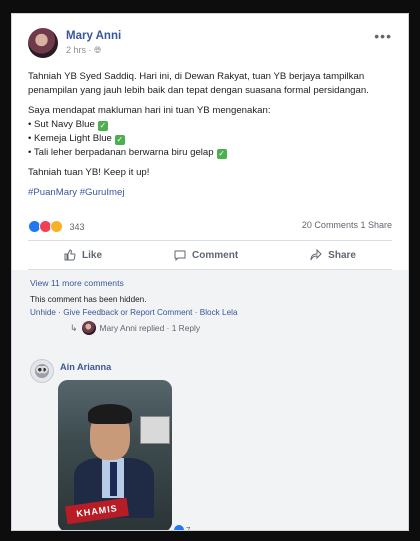 The height and width of the screenshot is (541, 420). I want to click on like-reaction-icon, so click(179, 527).